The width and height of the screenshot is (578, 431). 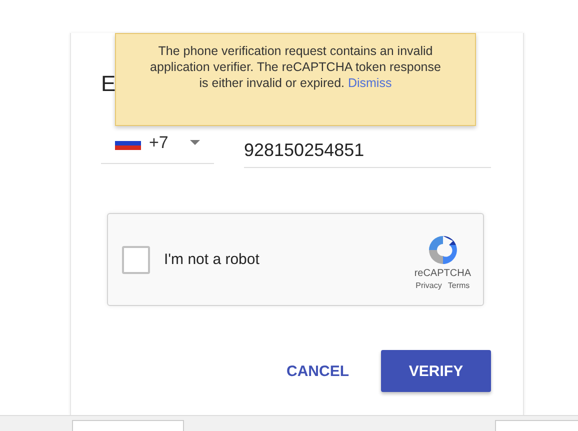 I want to click on captcha-link: Terms, so click(x=459, y=285).